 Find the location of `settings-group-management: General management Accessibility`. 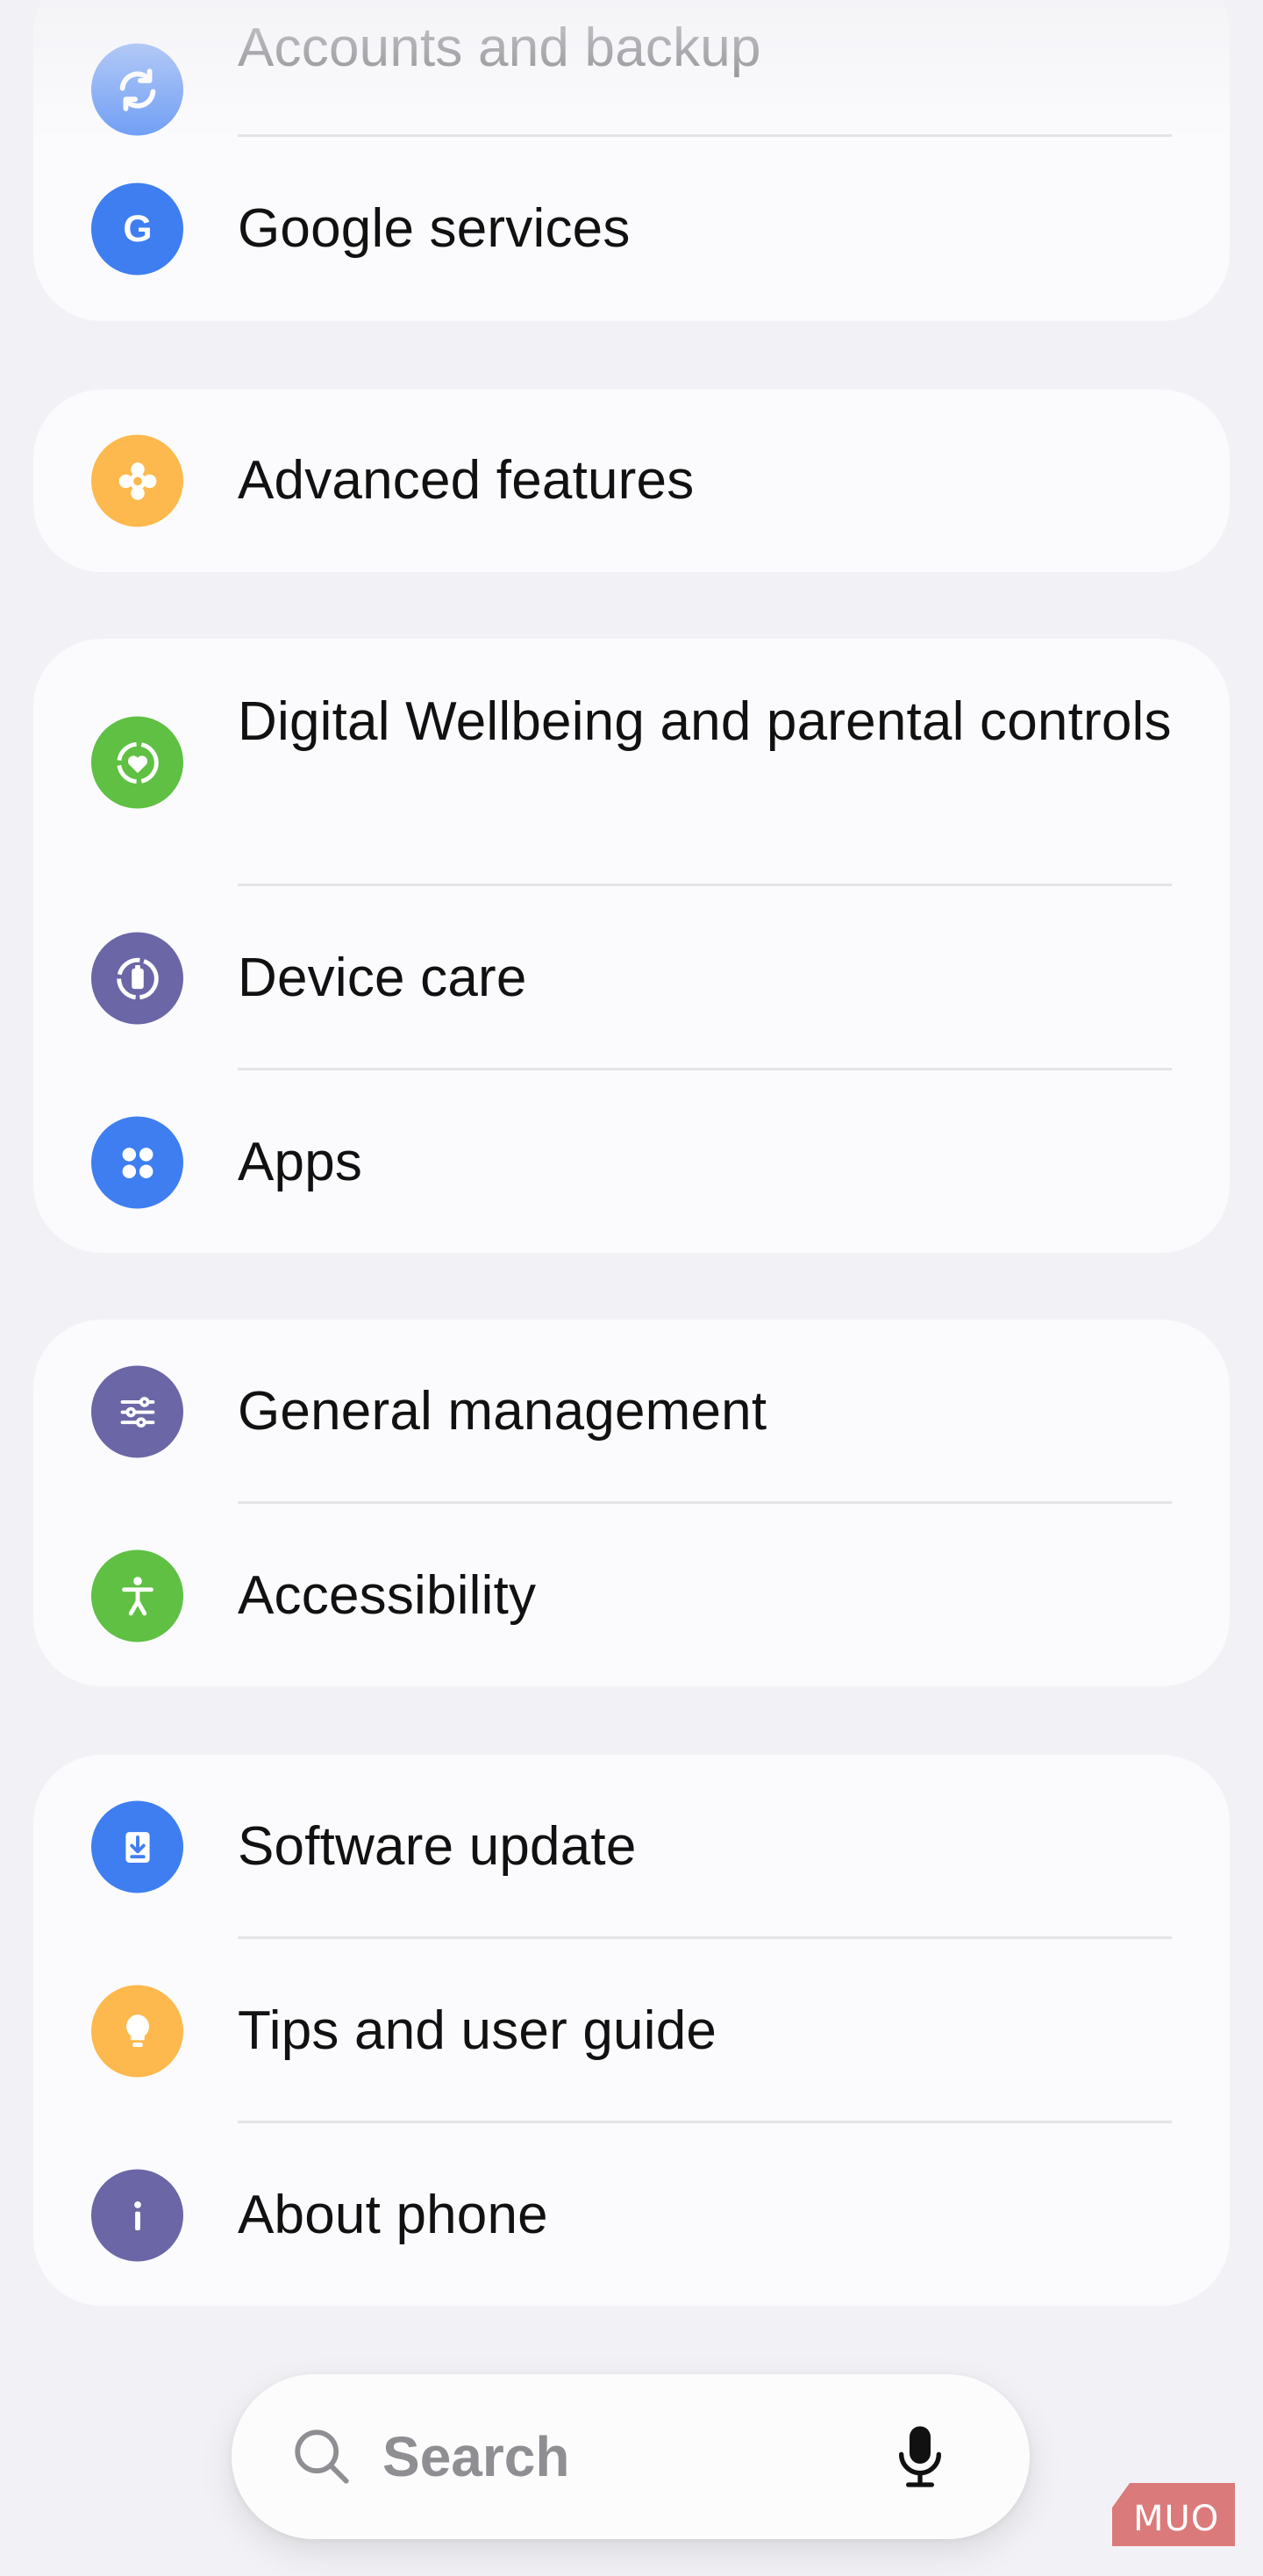

settings-group-management: General management Accessibility is located at coordinates (631, 1503).